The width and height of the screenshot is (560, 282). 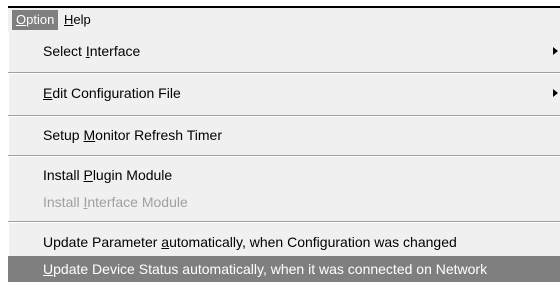 What do you see at coordinates (69, 19) in the screenshot?
I see `menu-help-mnemonic: H` at bounding box center [69, 19].